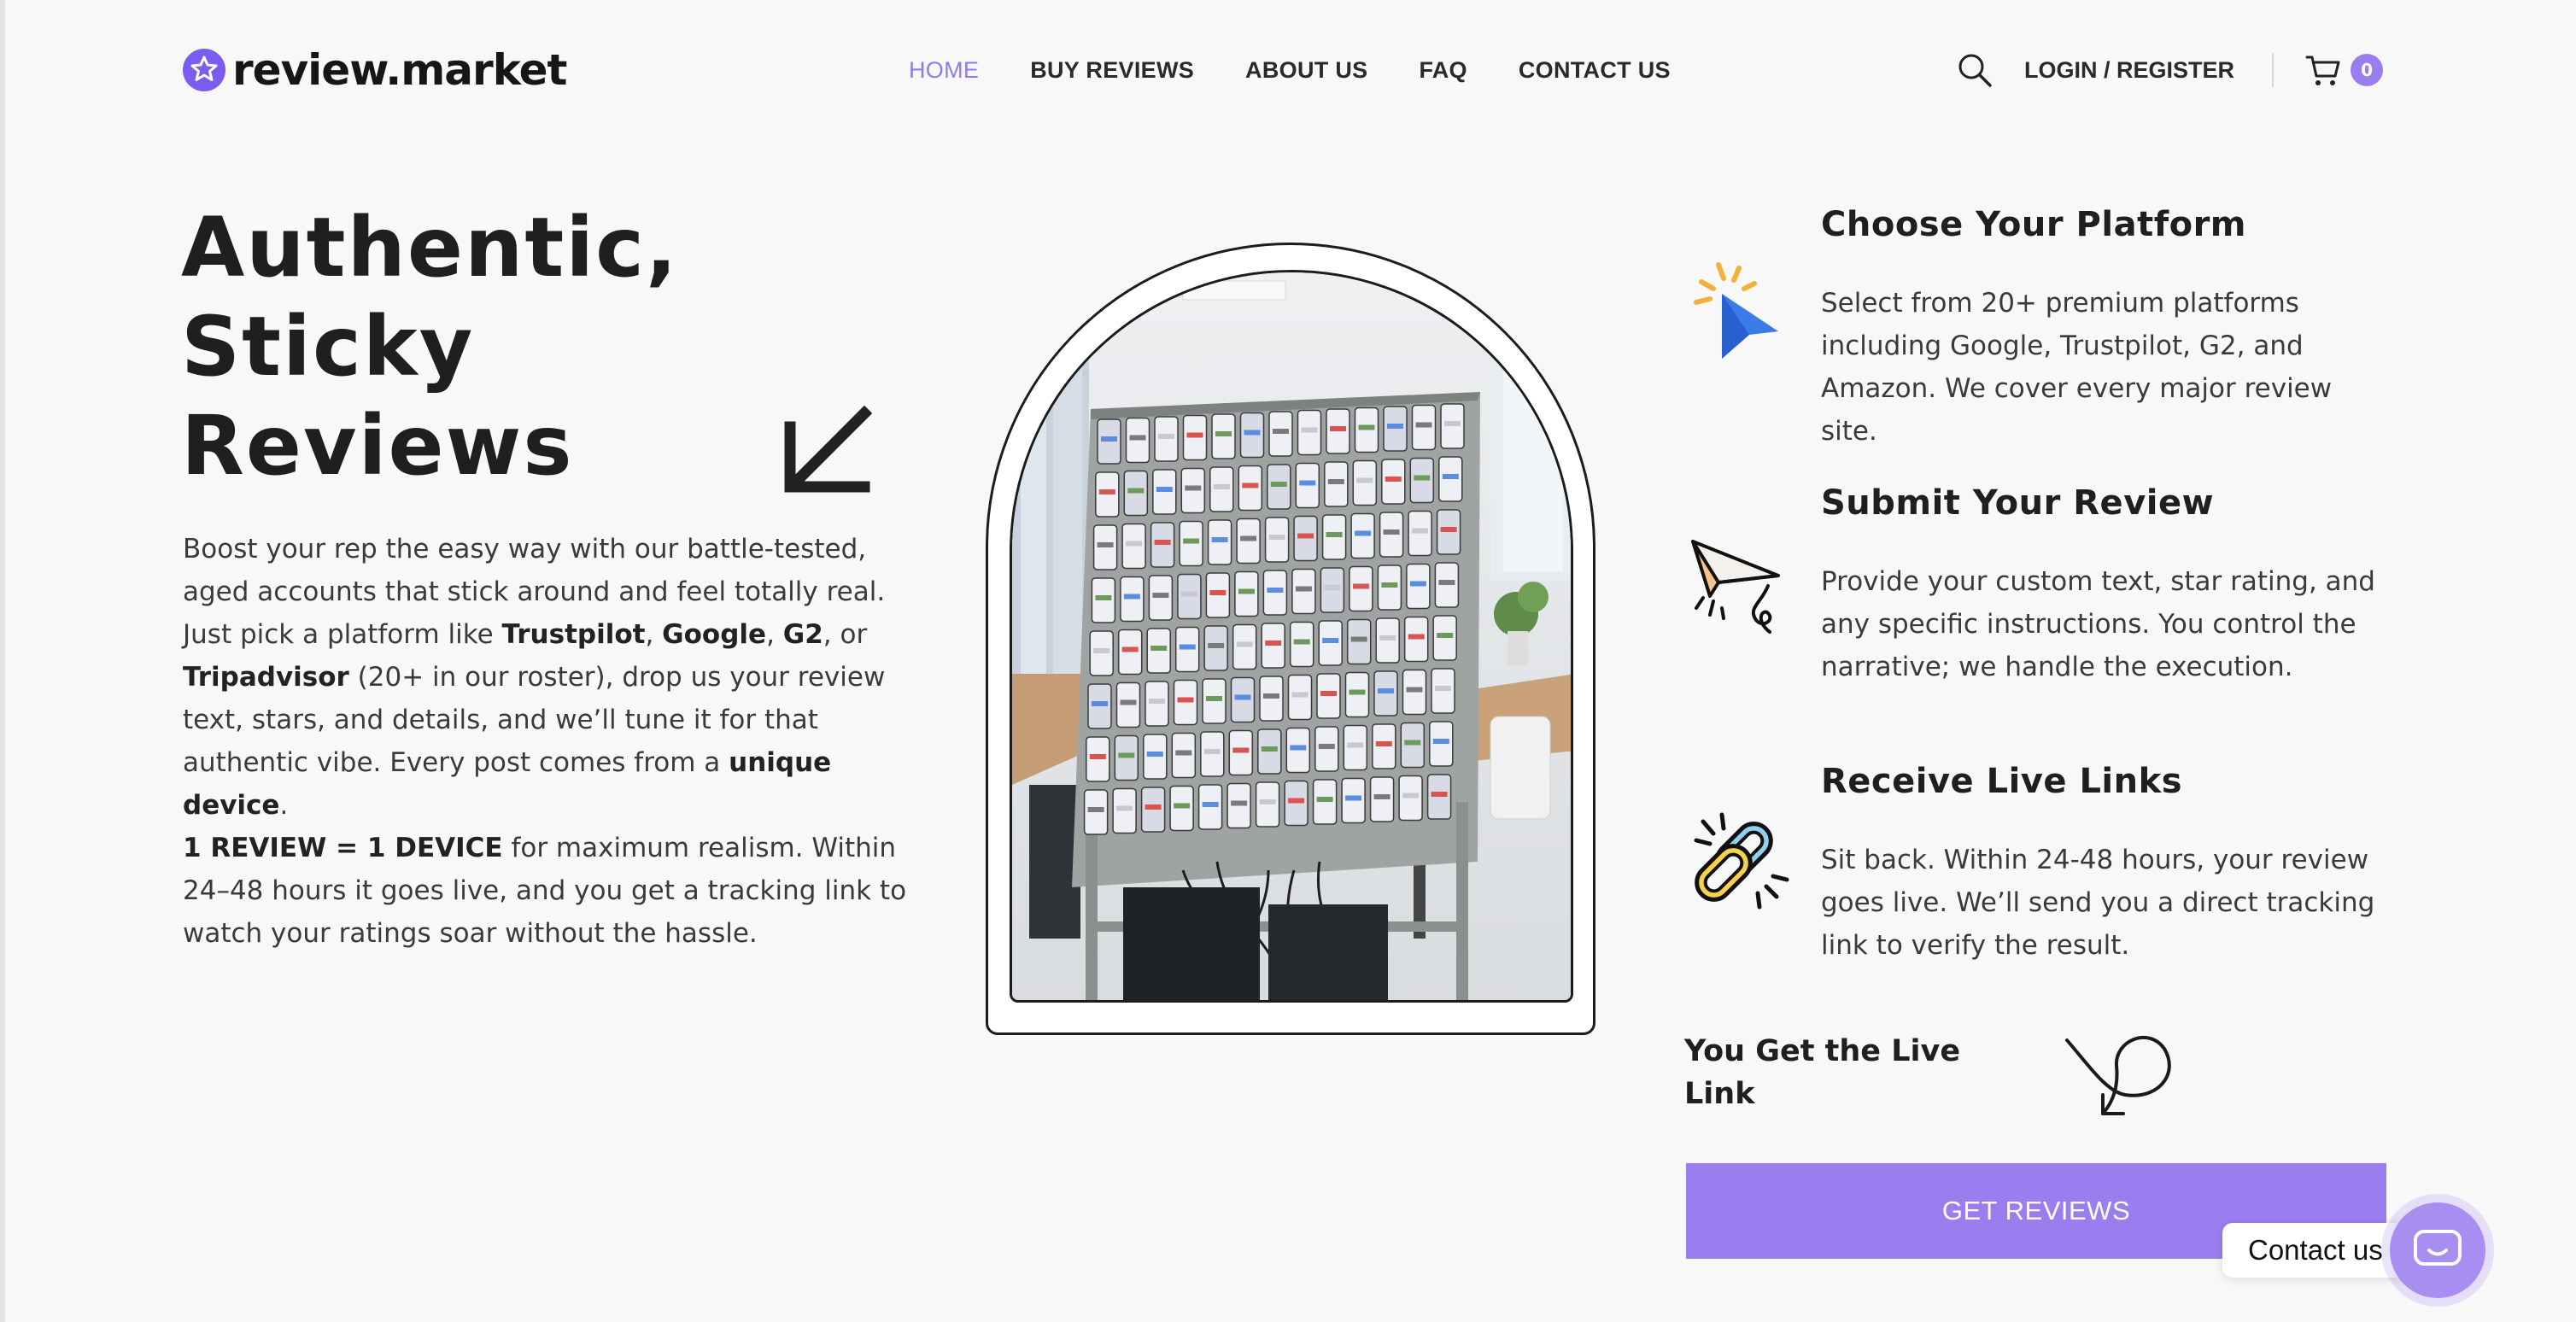  I want to click on cart-count-badge: 0, so click(2367, 70).